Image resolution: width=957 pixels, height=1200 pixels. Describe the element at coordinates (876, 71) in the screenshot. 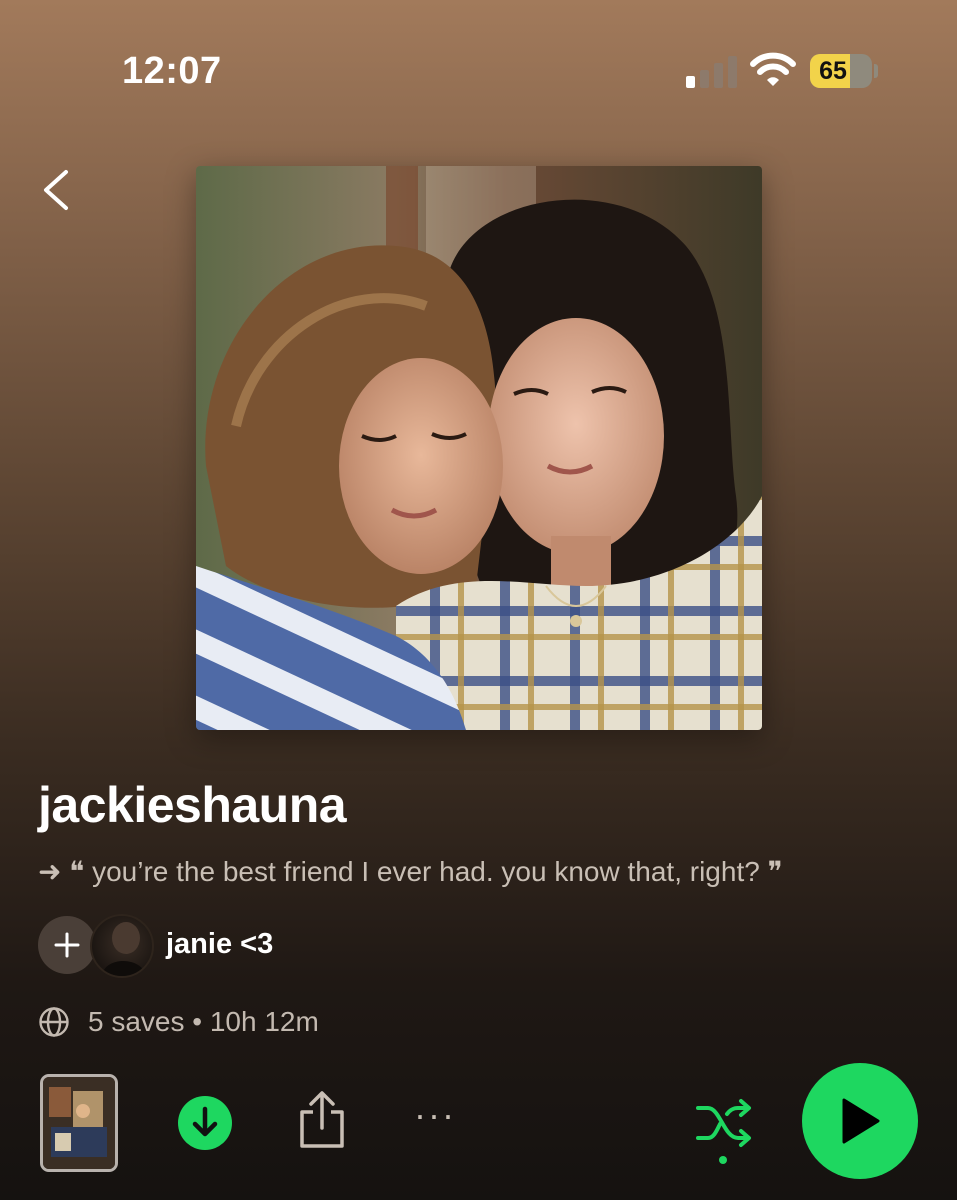

I see `battery-nub` at that location.